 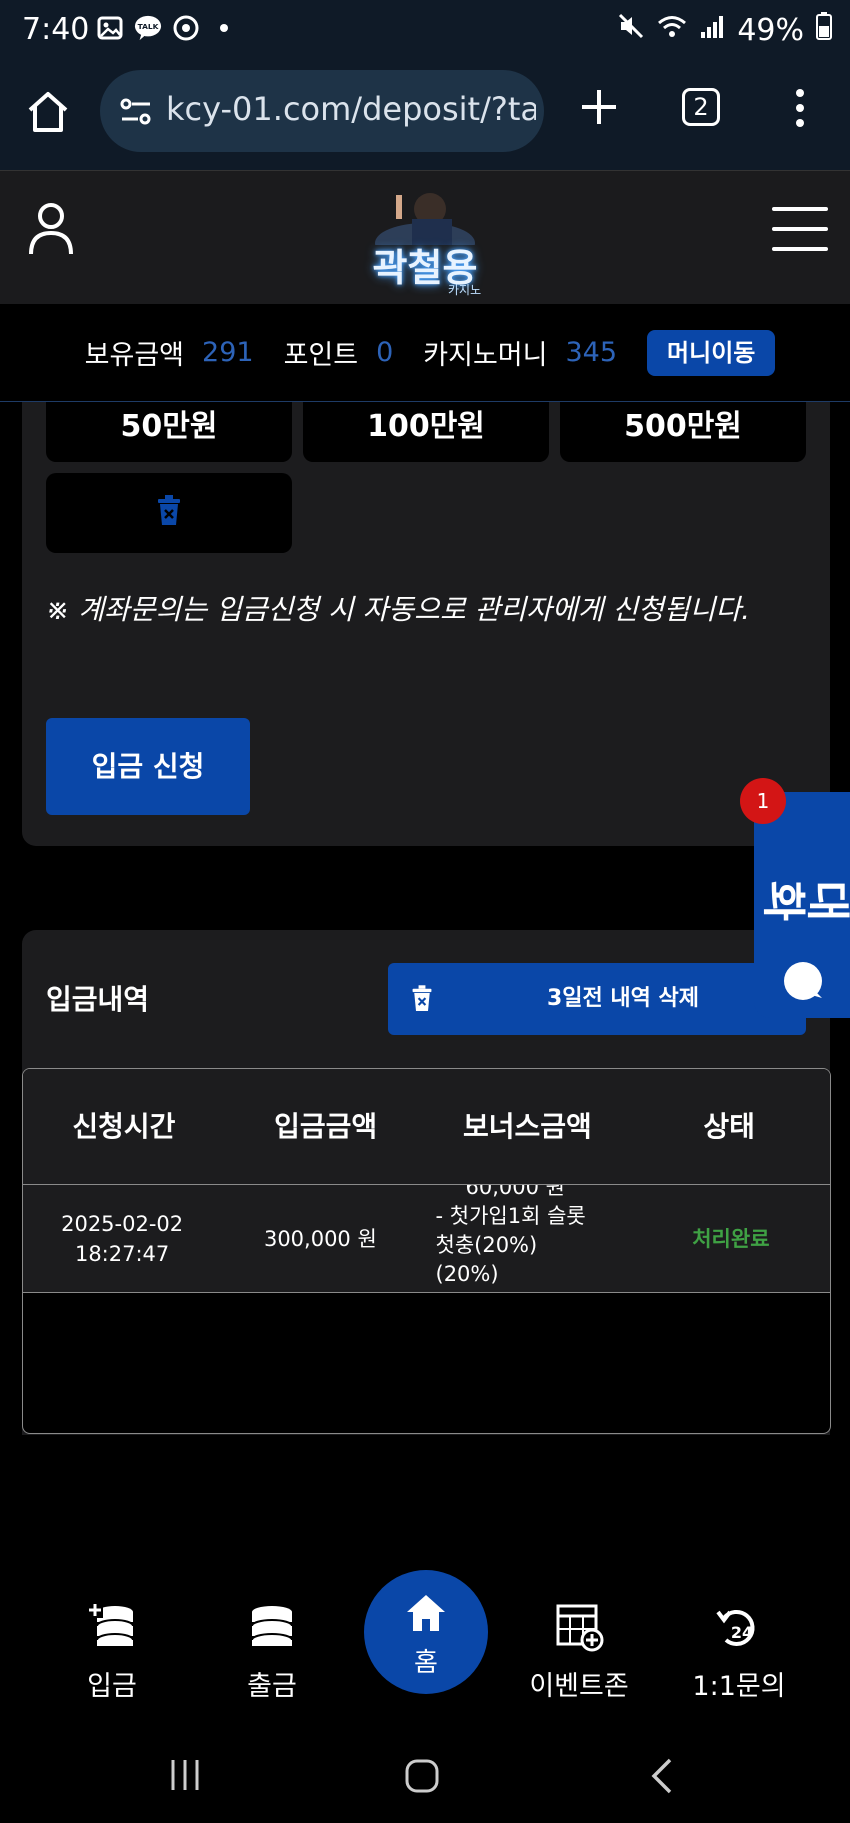 I want to click on nav-label: 이벤트존, so click(x=579, y=1686).